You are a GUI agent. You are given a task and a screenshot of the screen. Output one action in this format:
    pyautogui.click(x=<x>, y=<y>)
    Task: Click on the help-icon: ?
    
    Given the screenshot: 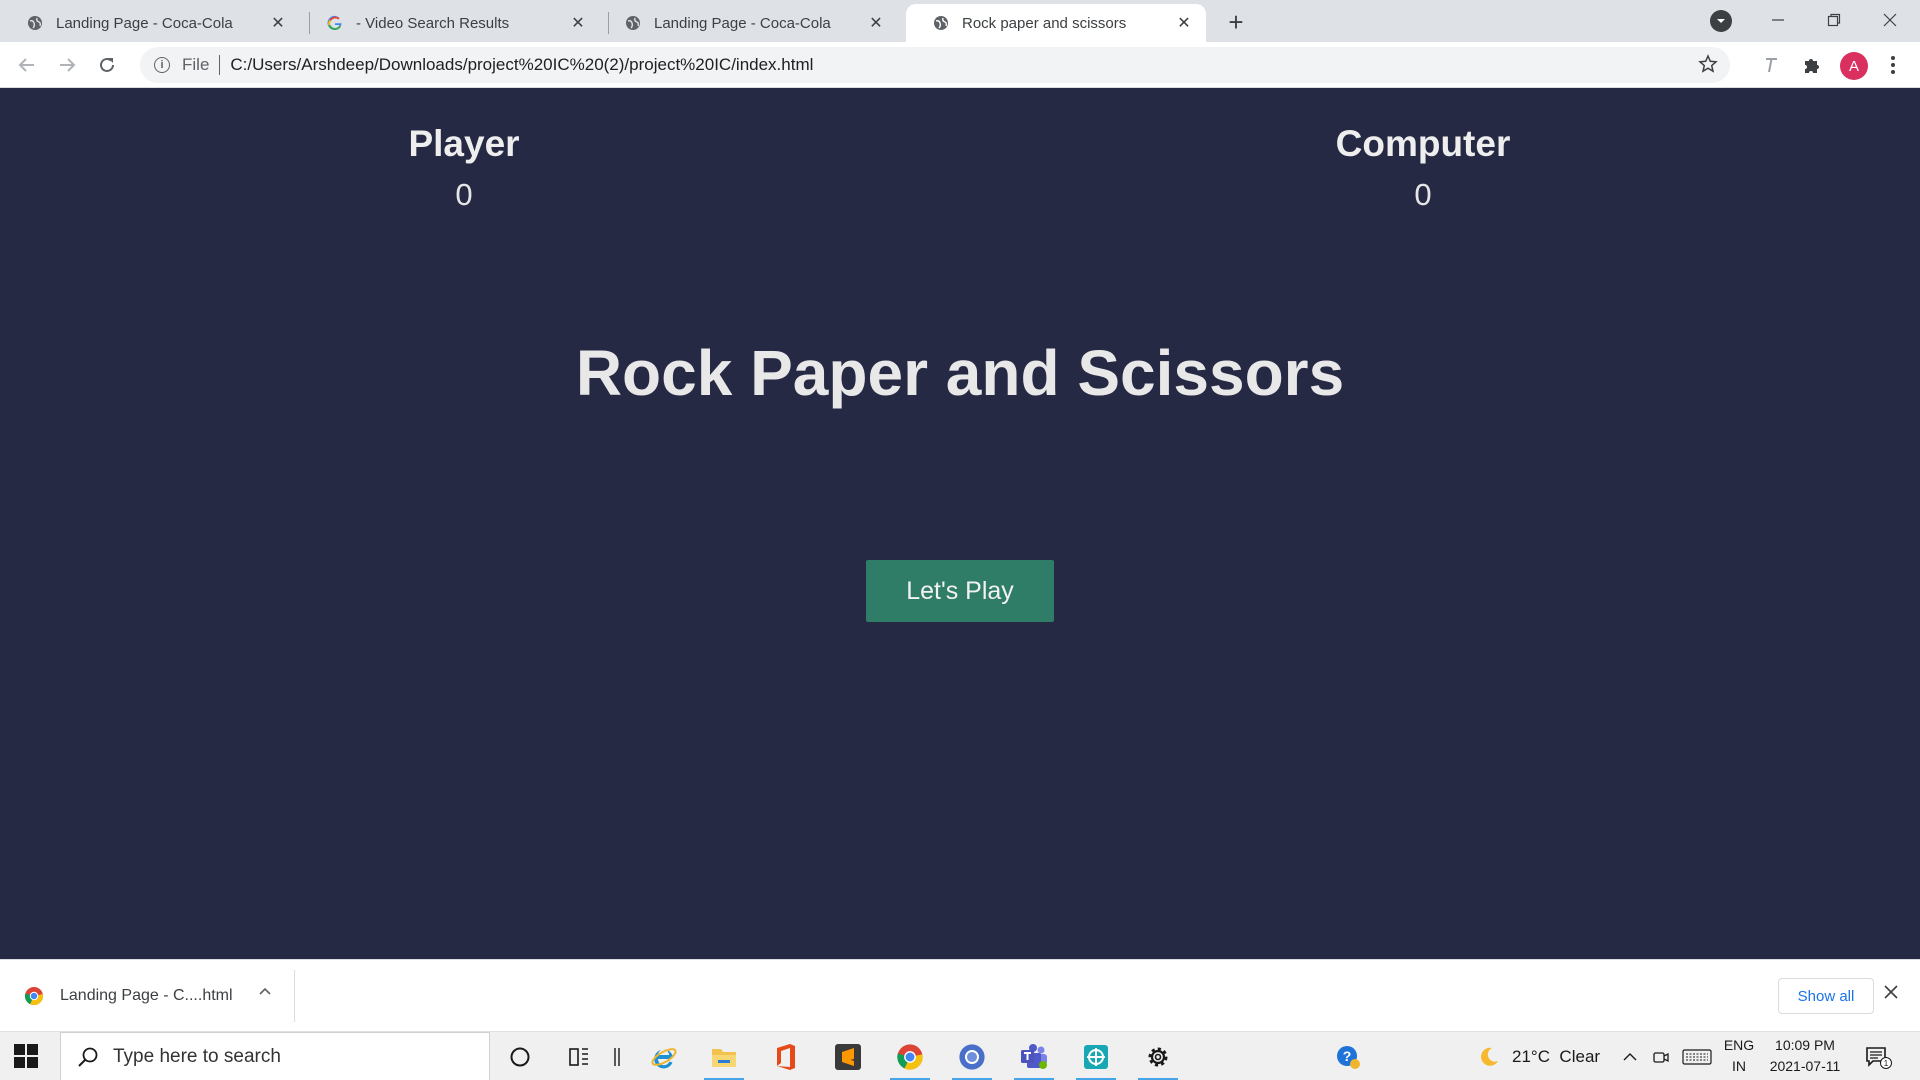 What is the action you would take?
    pyautogui.click(x=1348, y=1056)
    